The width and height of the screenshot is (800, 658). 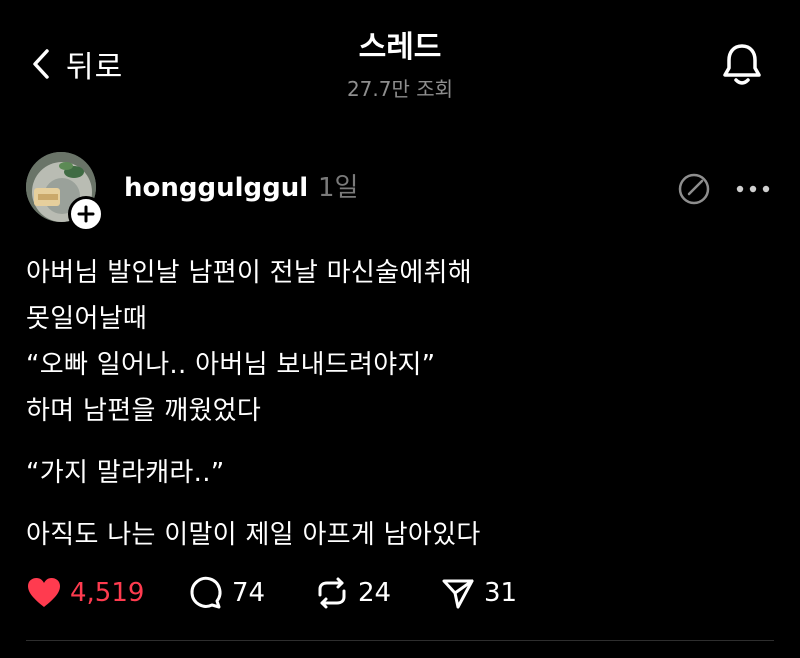 I want to click on comment-button: 74, so click(x=226, y=593).